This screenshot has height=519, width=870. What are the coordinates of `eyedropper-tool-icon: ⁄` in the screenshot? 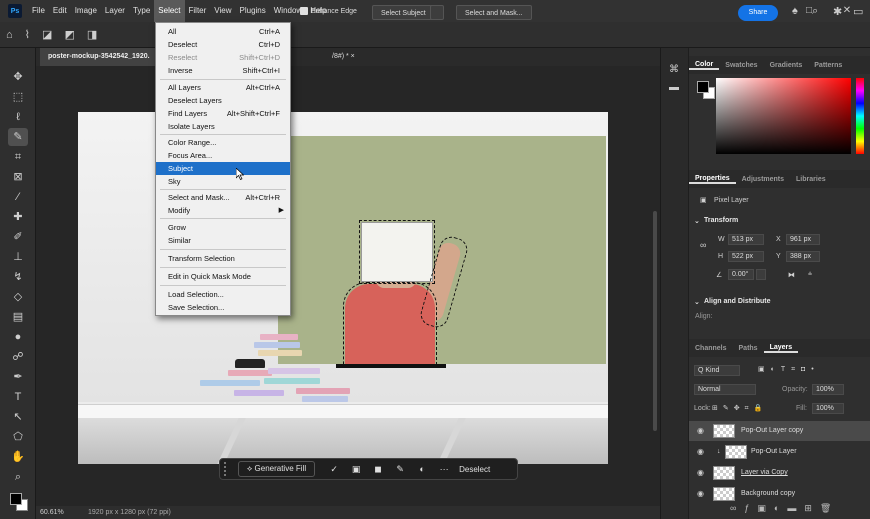 It's located at (18, 197).